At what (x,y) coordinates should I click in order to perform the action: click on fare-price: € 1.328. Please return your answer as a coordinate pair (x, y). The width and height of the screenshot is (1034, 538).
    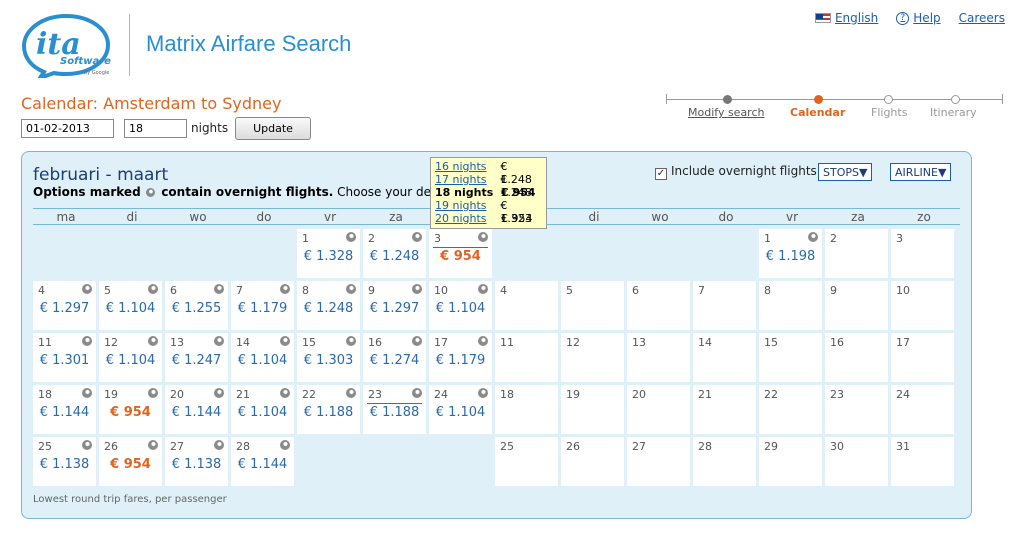
    Looking at the image, I should click on (328, 256).